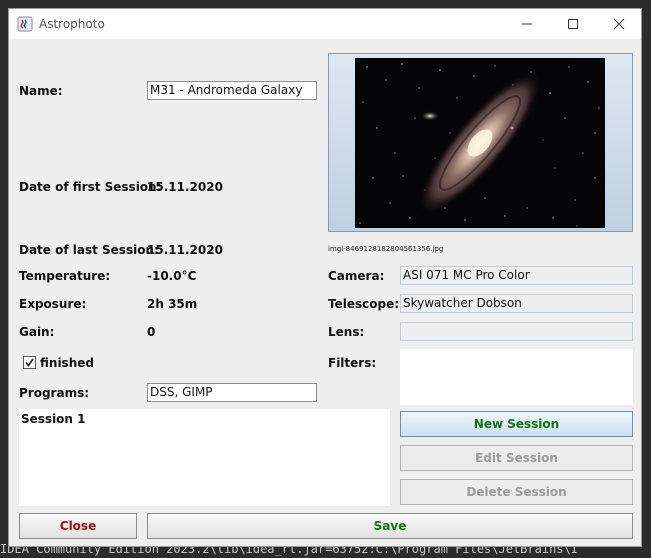 The width and height of the screenshot is (651, 558). Describe the element at coordinates (390, 526) in the screenshot. I see `save-button: Save` at that location.